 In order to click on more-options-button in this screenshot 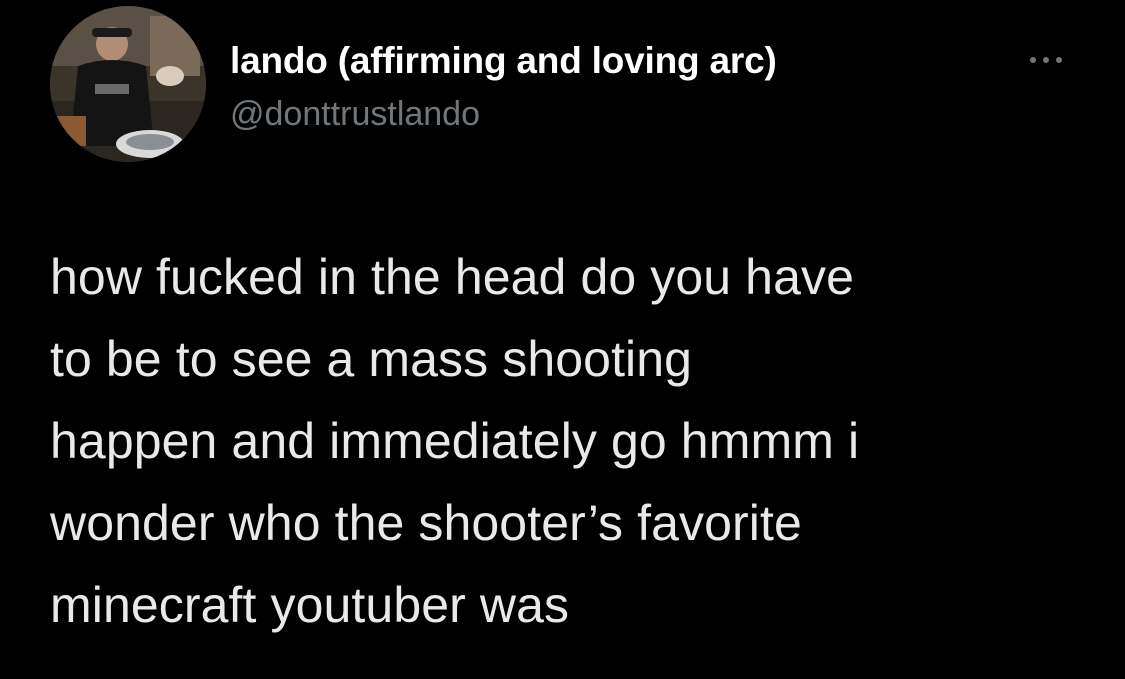, I will do `click(1046, 60)`.